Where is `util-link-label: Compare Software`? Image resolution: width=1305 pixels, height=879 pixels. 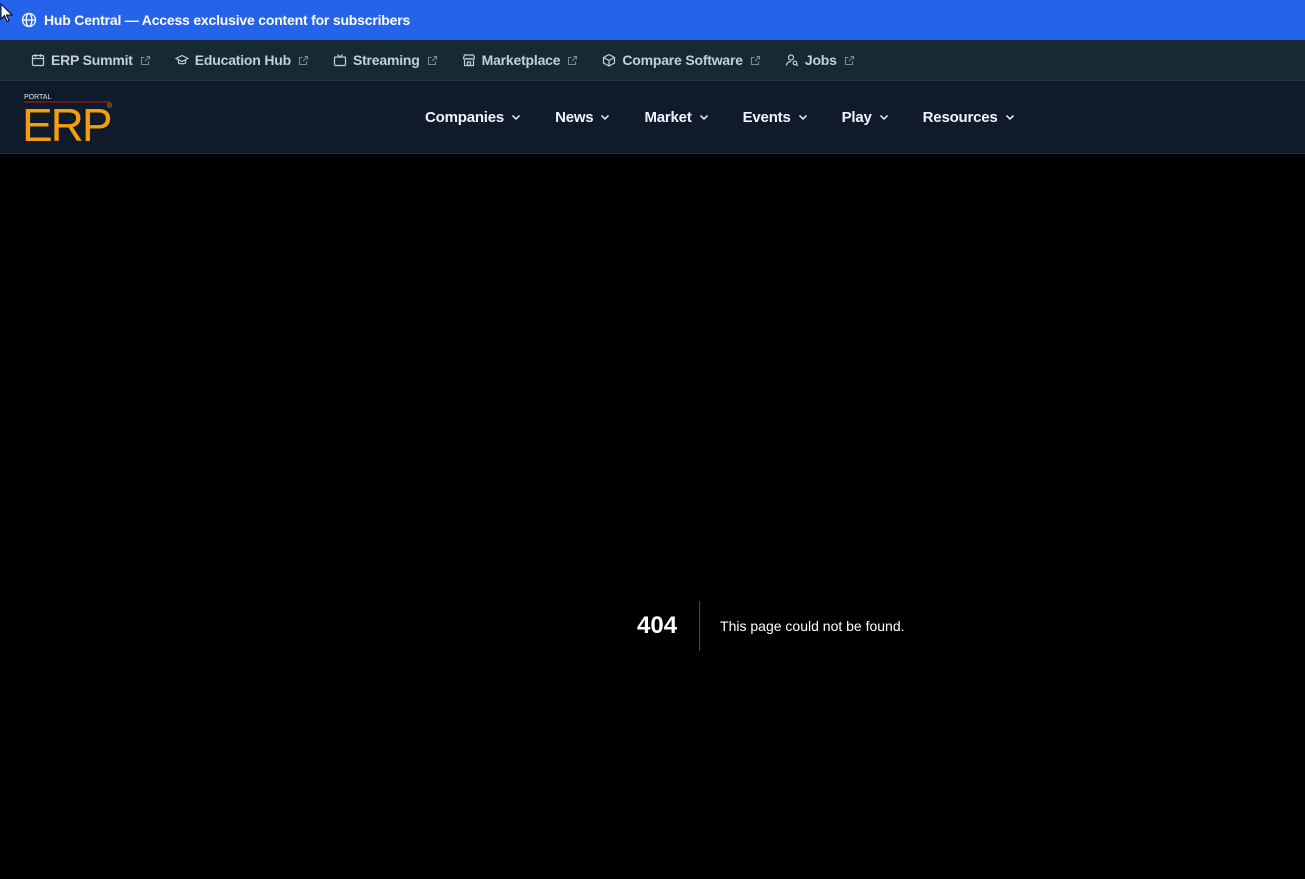
util-link-label: Compare Software is located at coordinates (682, 60).